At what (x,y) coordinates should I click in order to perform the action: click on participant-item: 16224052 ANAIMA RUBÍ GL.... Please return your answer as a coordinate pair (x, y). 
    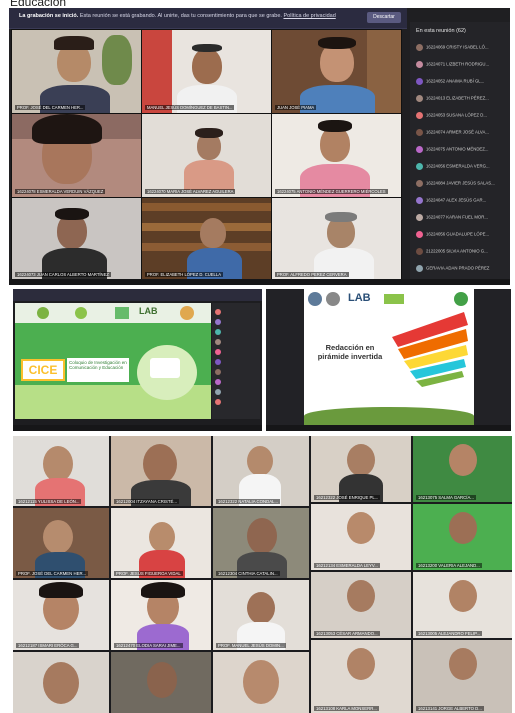
    Looking at the image, I should click on (450, 81).